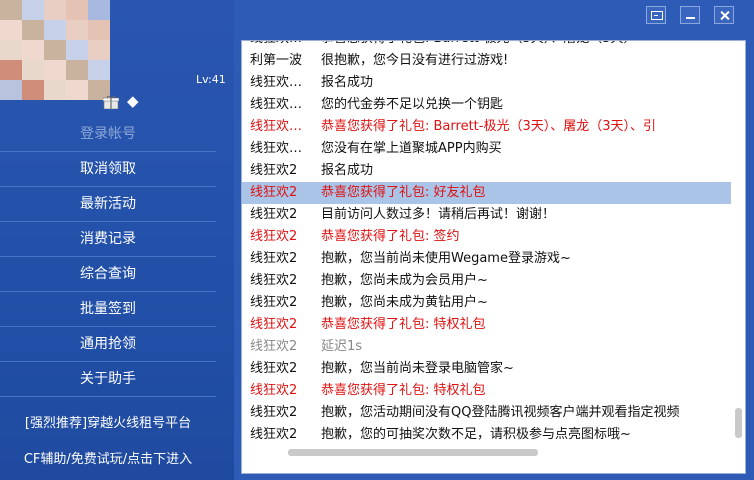 The height and width of the screenshot is (480, 754). I want to click on log-message: 抱歉，您尚未成为会员用户~, so click(404, 280).